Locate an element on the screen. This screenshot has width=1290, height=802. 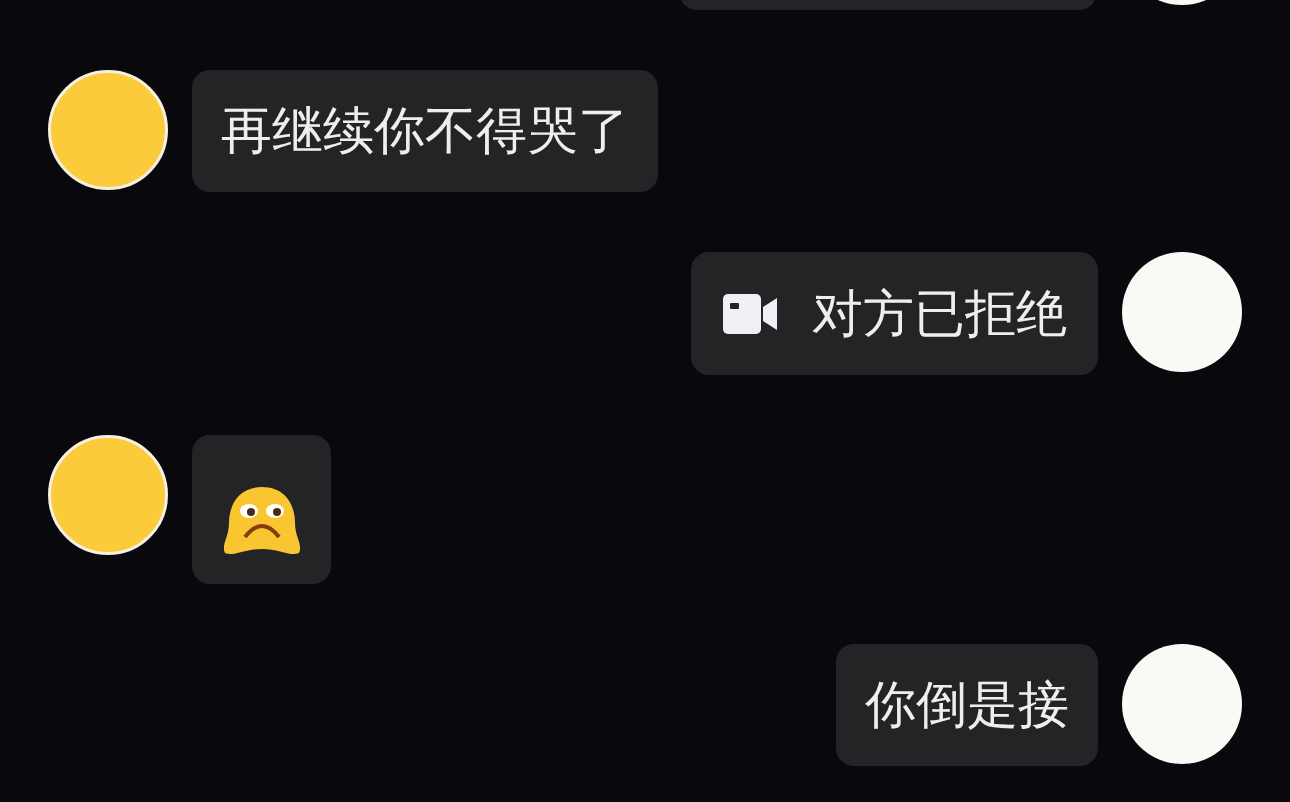
video-camera-icon is located at coordinates (750, 313).